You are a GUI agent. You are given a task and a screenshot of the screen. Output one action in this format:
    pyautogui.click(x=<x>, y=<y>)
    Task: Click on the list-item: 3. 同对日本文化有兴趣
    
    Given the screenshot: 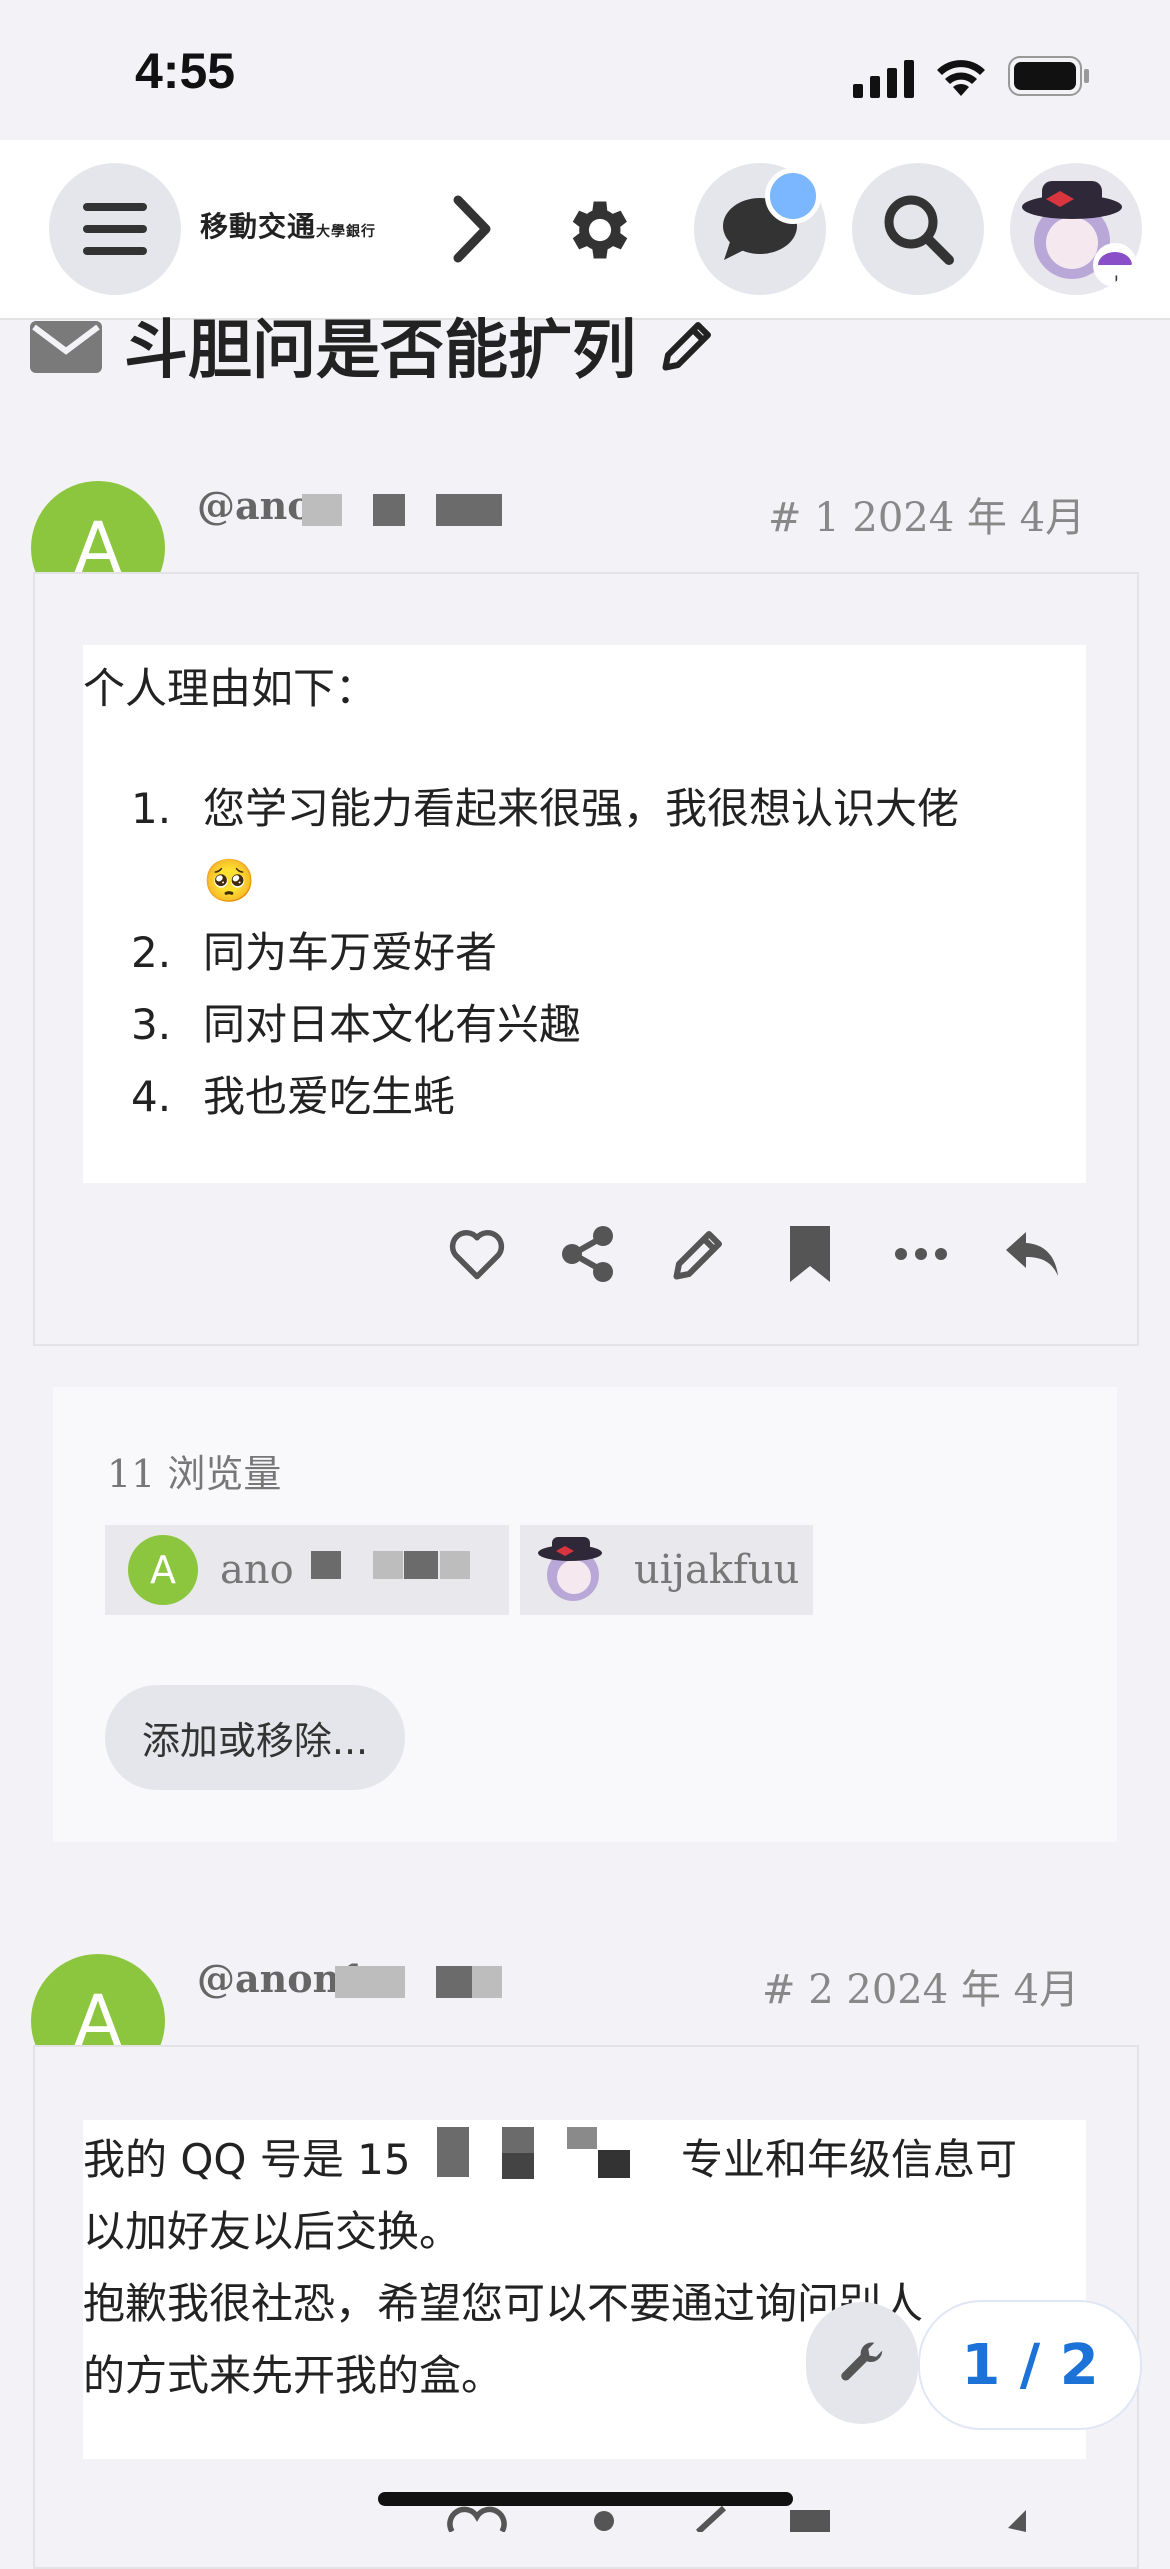 What is the action you would take?
    pyautogui.click(x=356, y=1024)
    